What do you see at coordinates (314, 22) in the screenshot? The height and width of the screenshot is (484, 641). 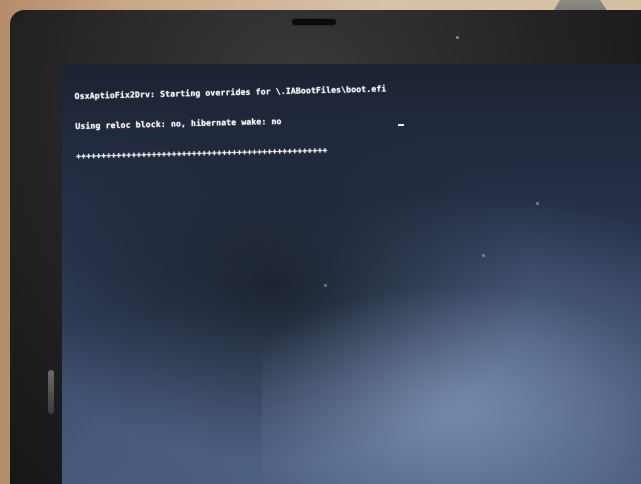 I see `webcam-icon` at bounding box center [314, 22].